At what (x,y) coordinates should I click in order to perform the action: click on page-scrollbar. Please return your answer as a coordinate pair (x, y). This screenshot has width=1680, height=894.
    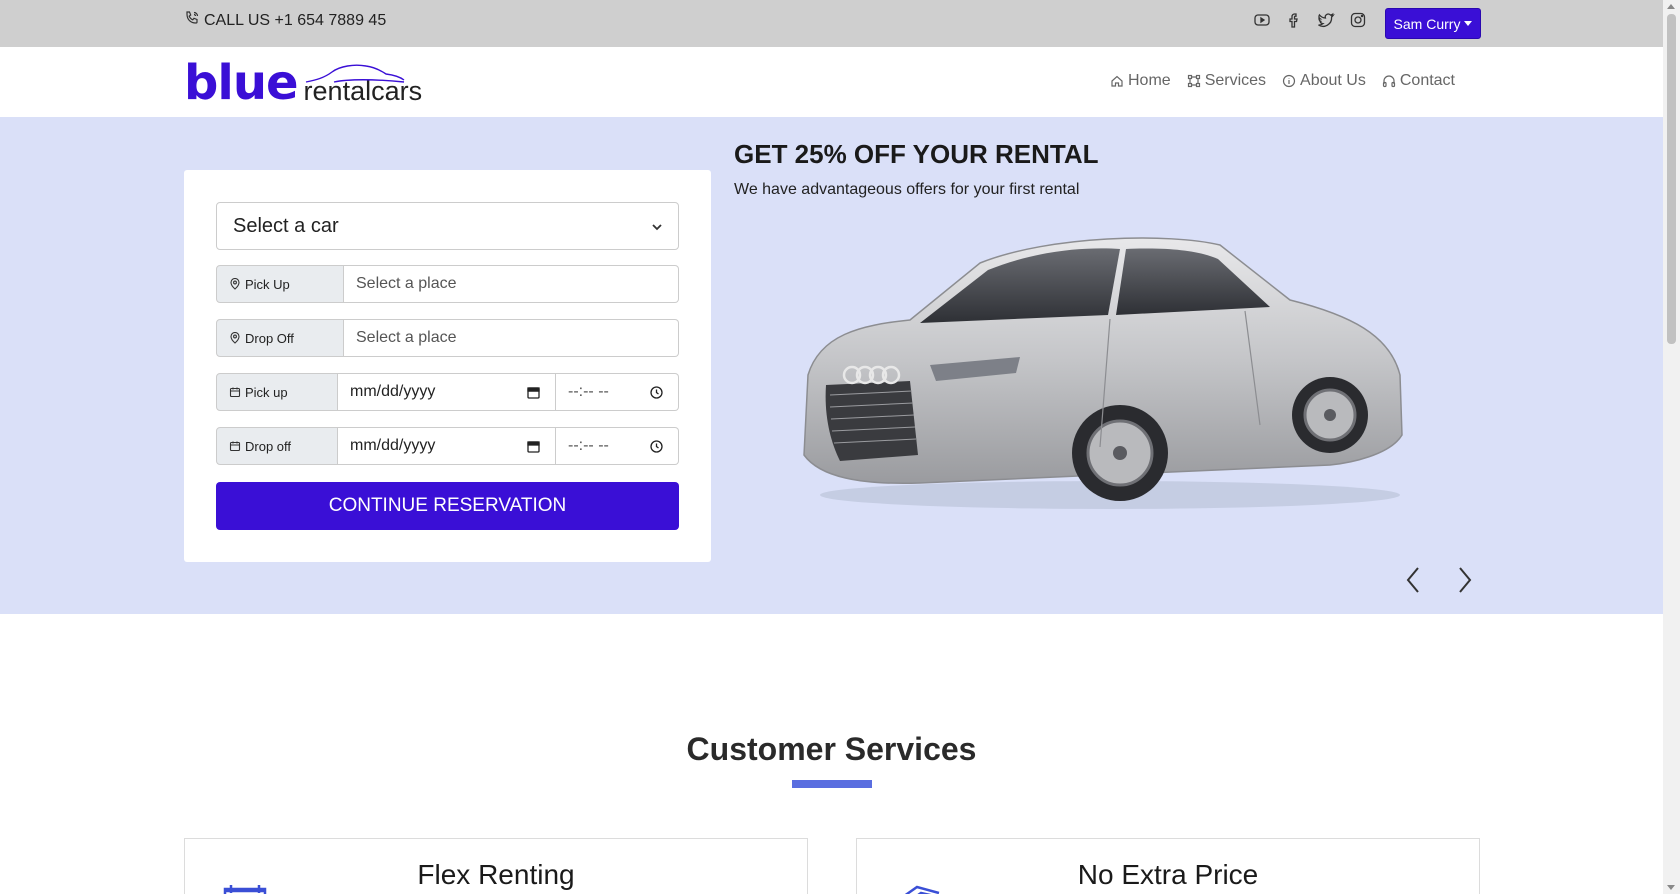
    Looking at the image, I should click on (1671, 447).